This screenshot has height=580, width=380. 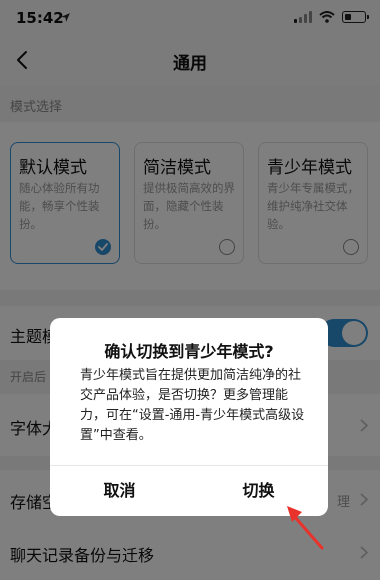 I want to click on cancel-button: 取消, so click(x=119, y=491).